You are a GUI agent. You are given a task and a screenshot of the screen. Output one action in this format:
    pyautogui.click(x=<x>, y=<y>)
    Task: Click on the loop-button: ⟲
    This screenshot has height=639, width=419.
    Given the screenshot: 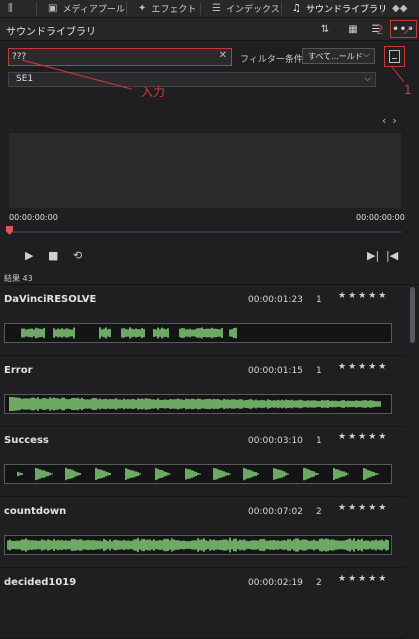 What is the action you would take?
    pyautogui.click(x=77, y=255)
    